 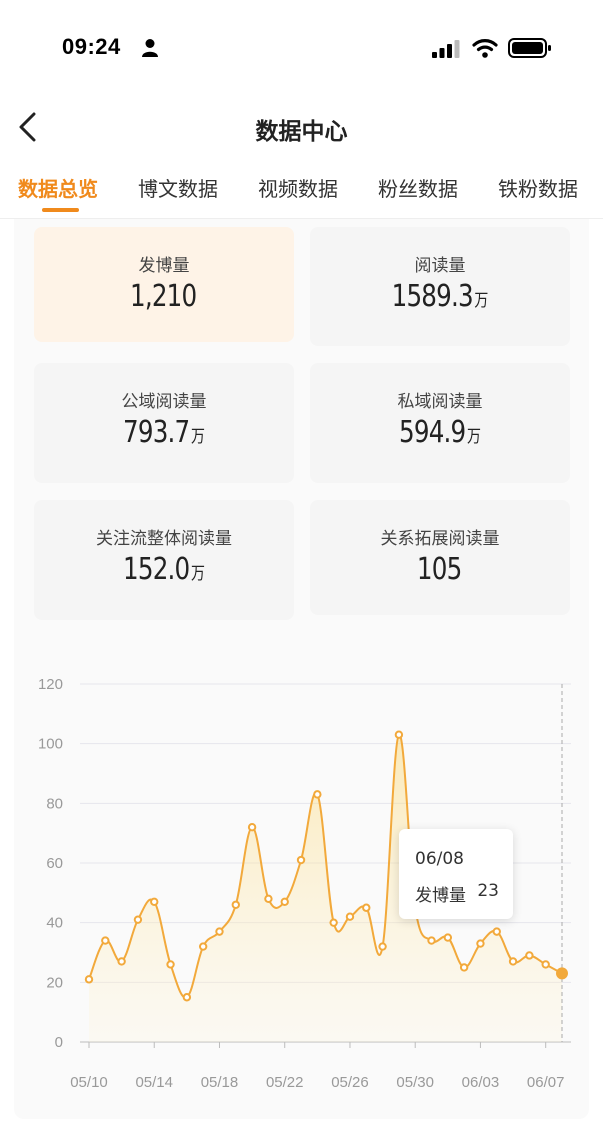 What do you see at coordinates (164, 432) in the screenshot?
I see `stat-value: 793.7万` at bounding box center [164, 432].